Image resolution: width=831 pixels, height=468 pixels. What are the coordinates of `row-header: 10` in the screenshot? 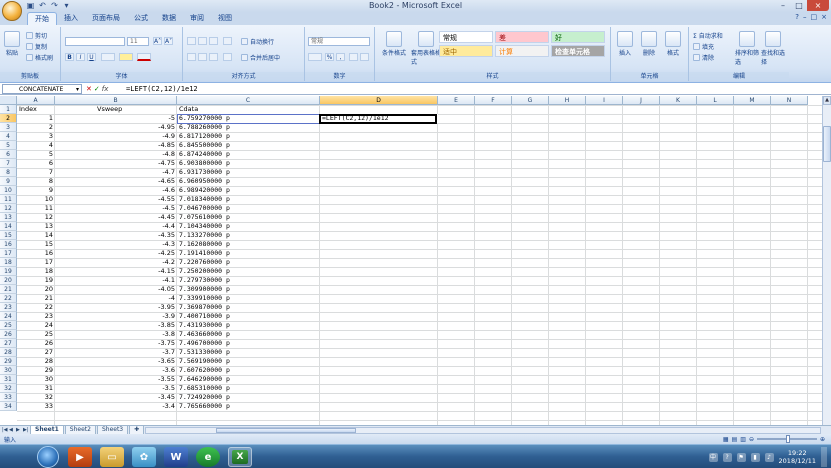 It's located at (8, 190).